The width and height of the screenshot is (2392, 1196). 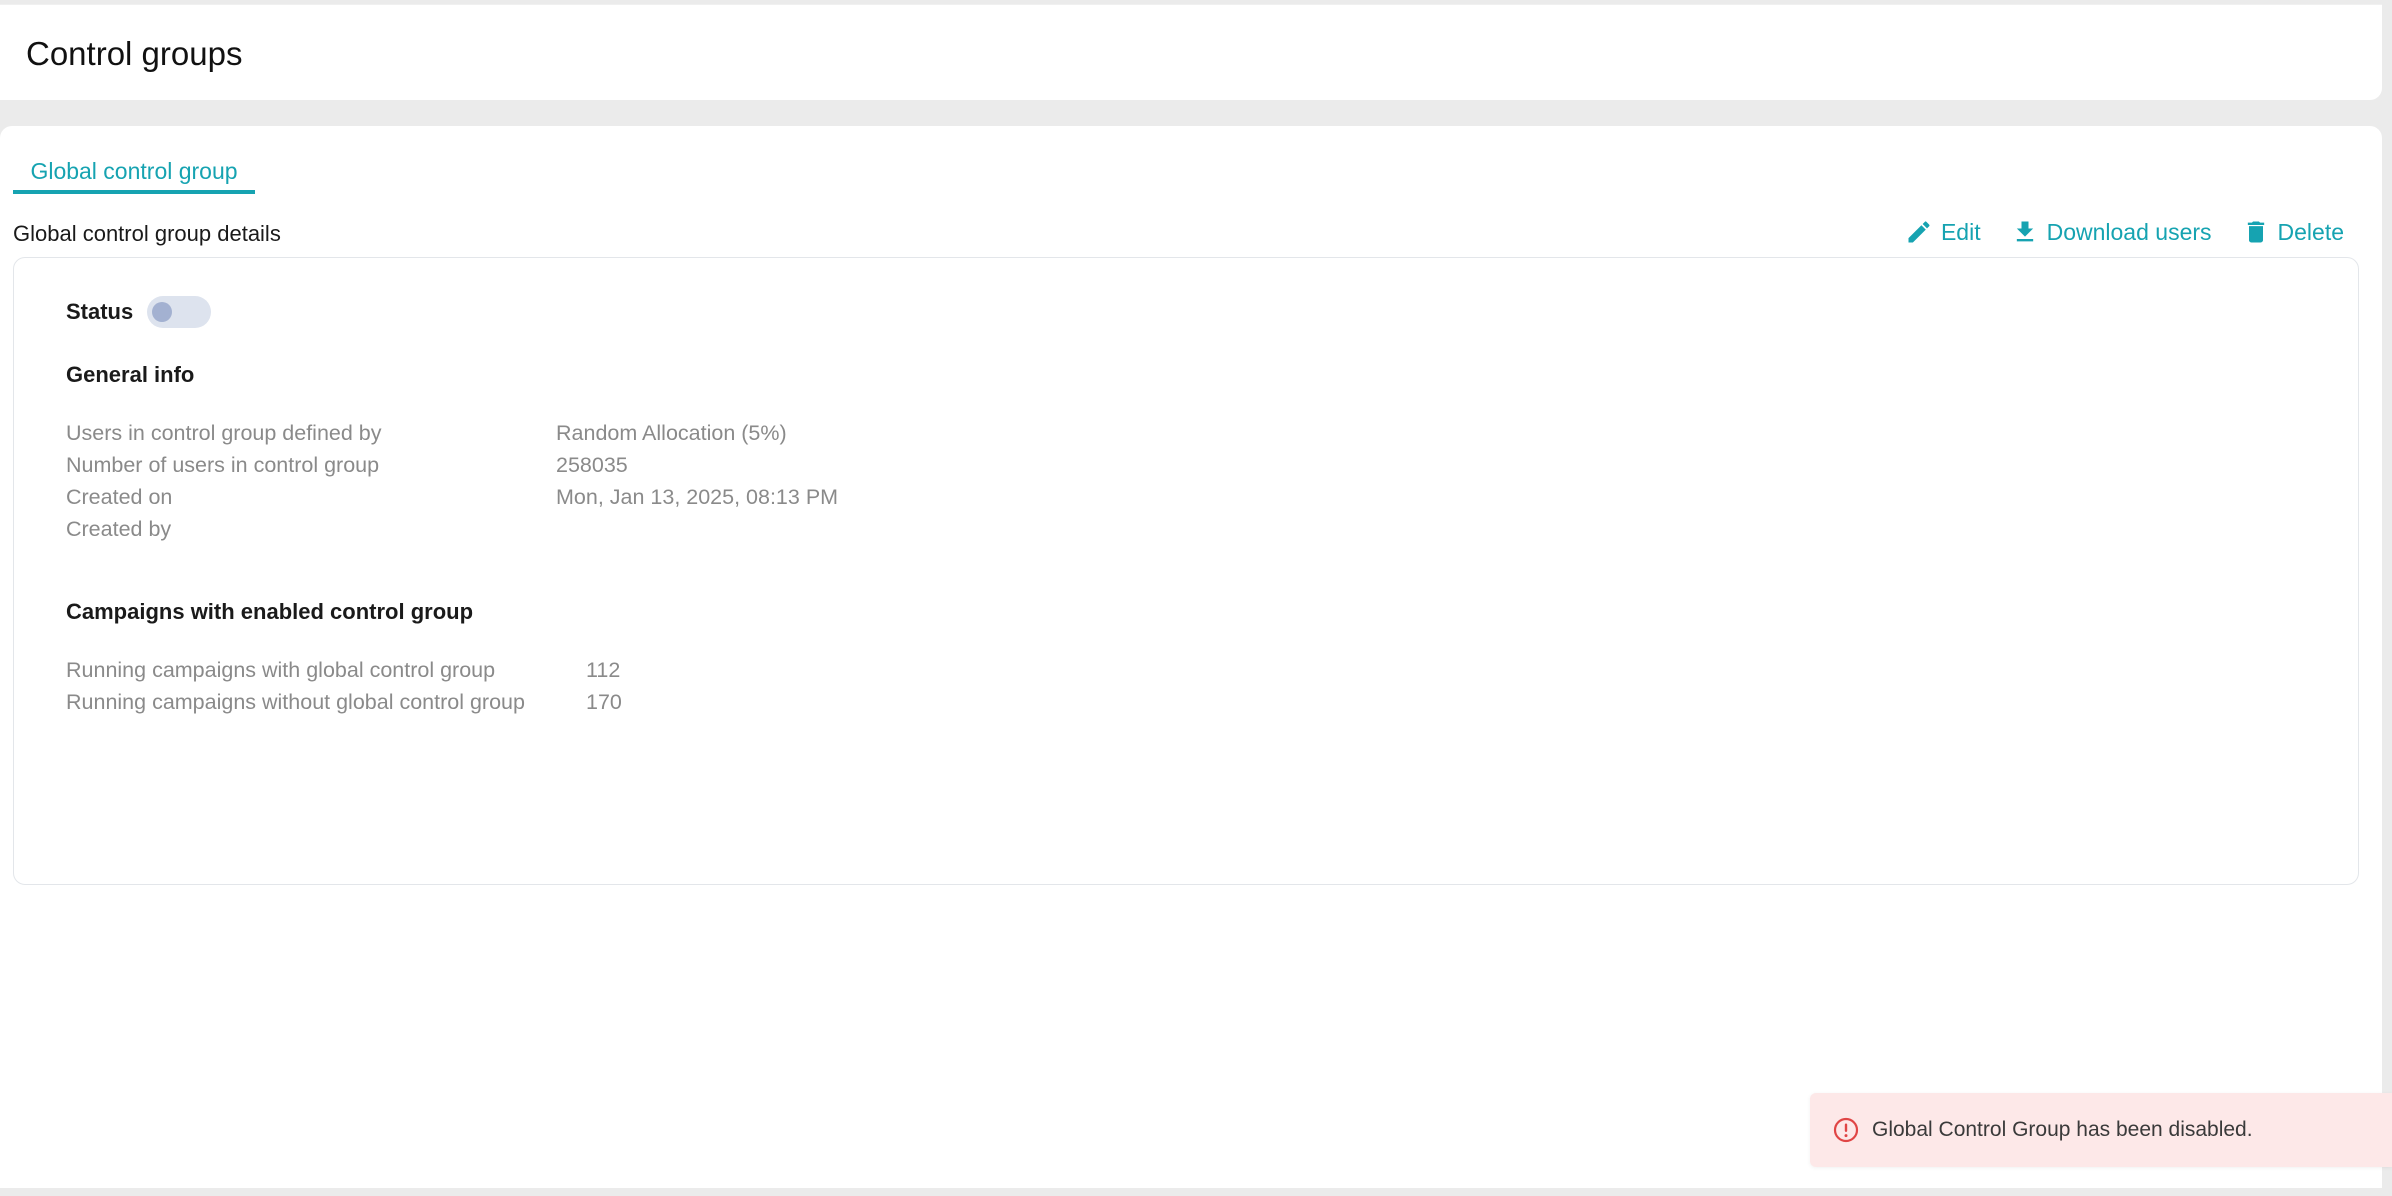 I want to click on status-toggle, so click(x=179, y=312).